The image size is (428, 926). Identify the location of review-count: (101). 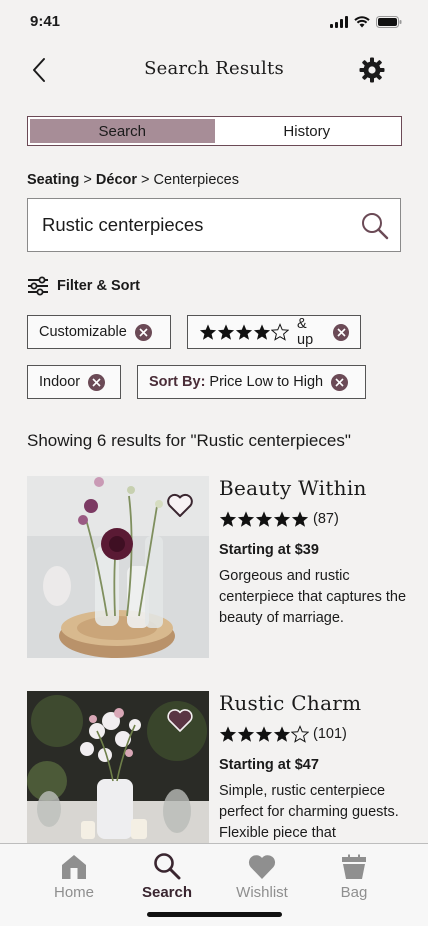
(330, 734).